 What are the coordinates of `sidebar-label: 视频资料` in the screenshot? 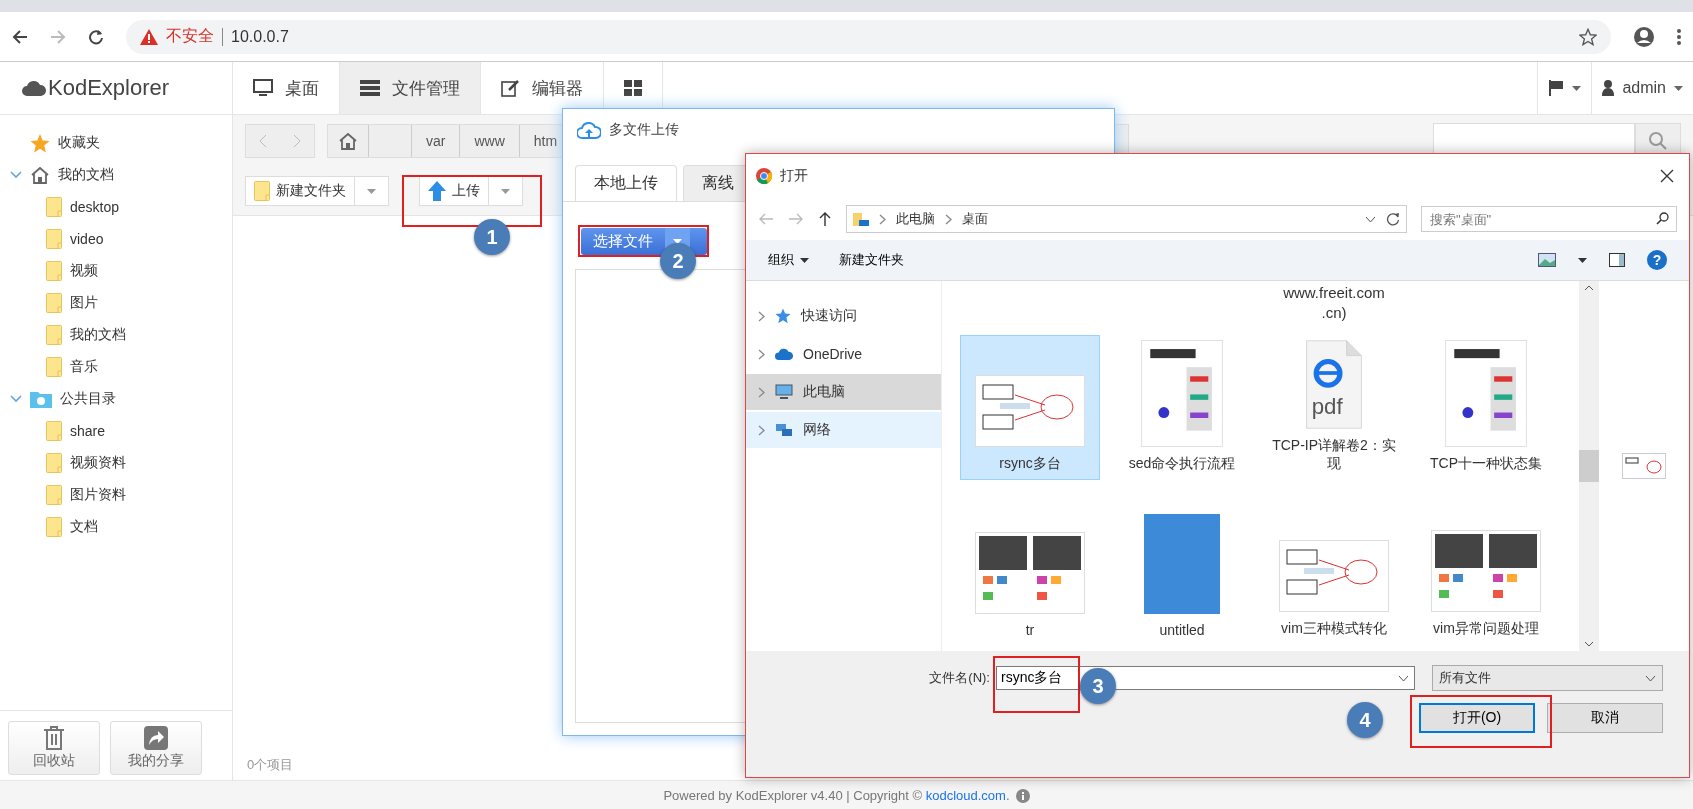 It's located at (98, 463).